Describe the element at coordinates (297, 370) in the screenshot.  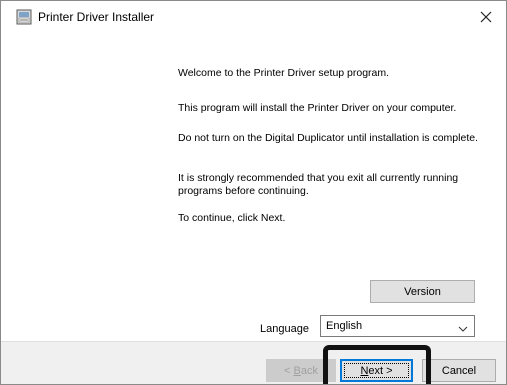
I see `back-accelerator: B` at that location.